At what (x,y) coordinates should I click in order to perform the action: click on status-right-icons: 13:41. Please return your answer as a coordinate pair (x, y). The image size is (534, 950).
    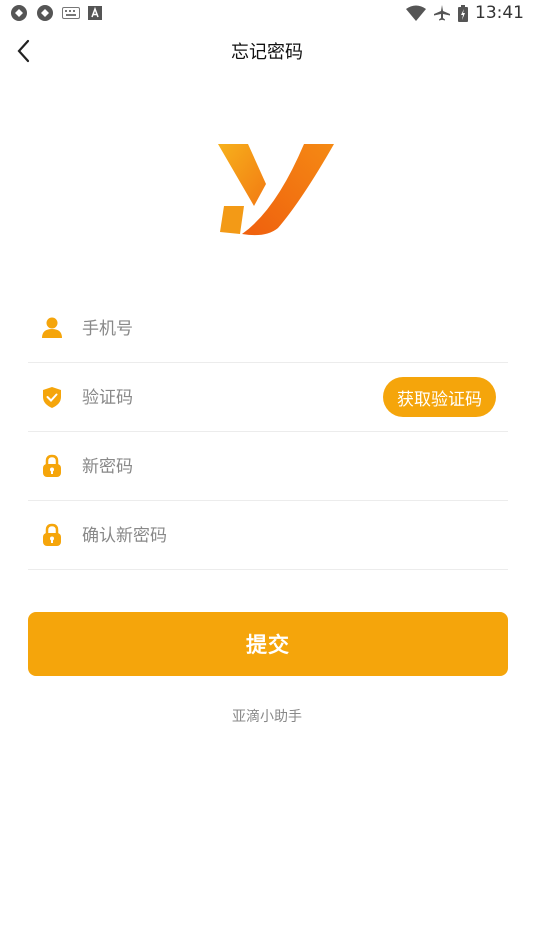
    Looking at the image, I should click on (465, 13).